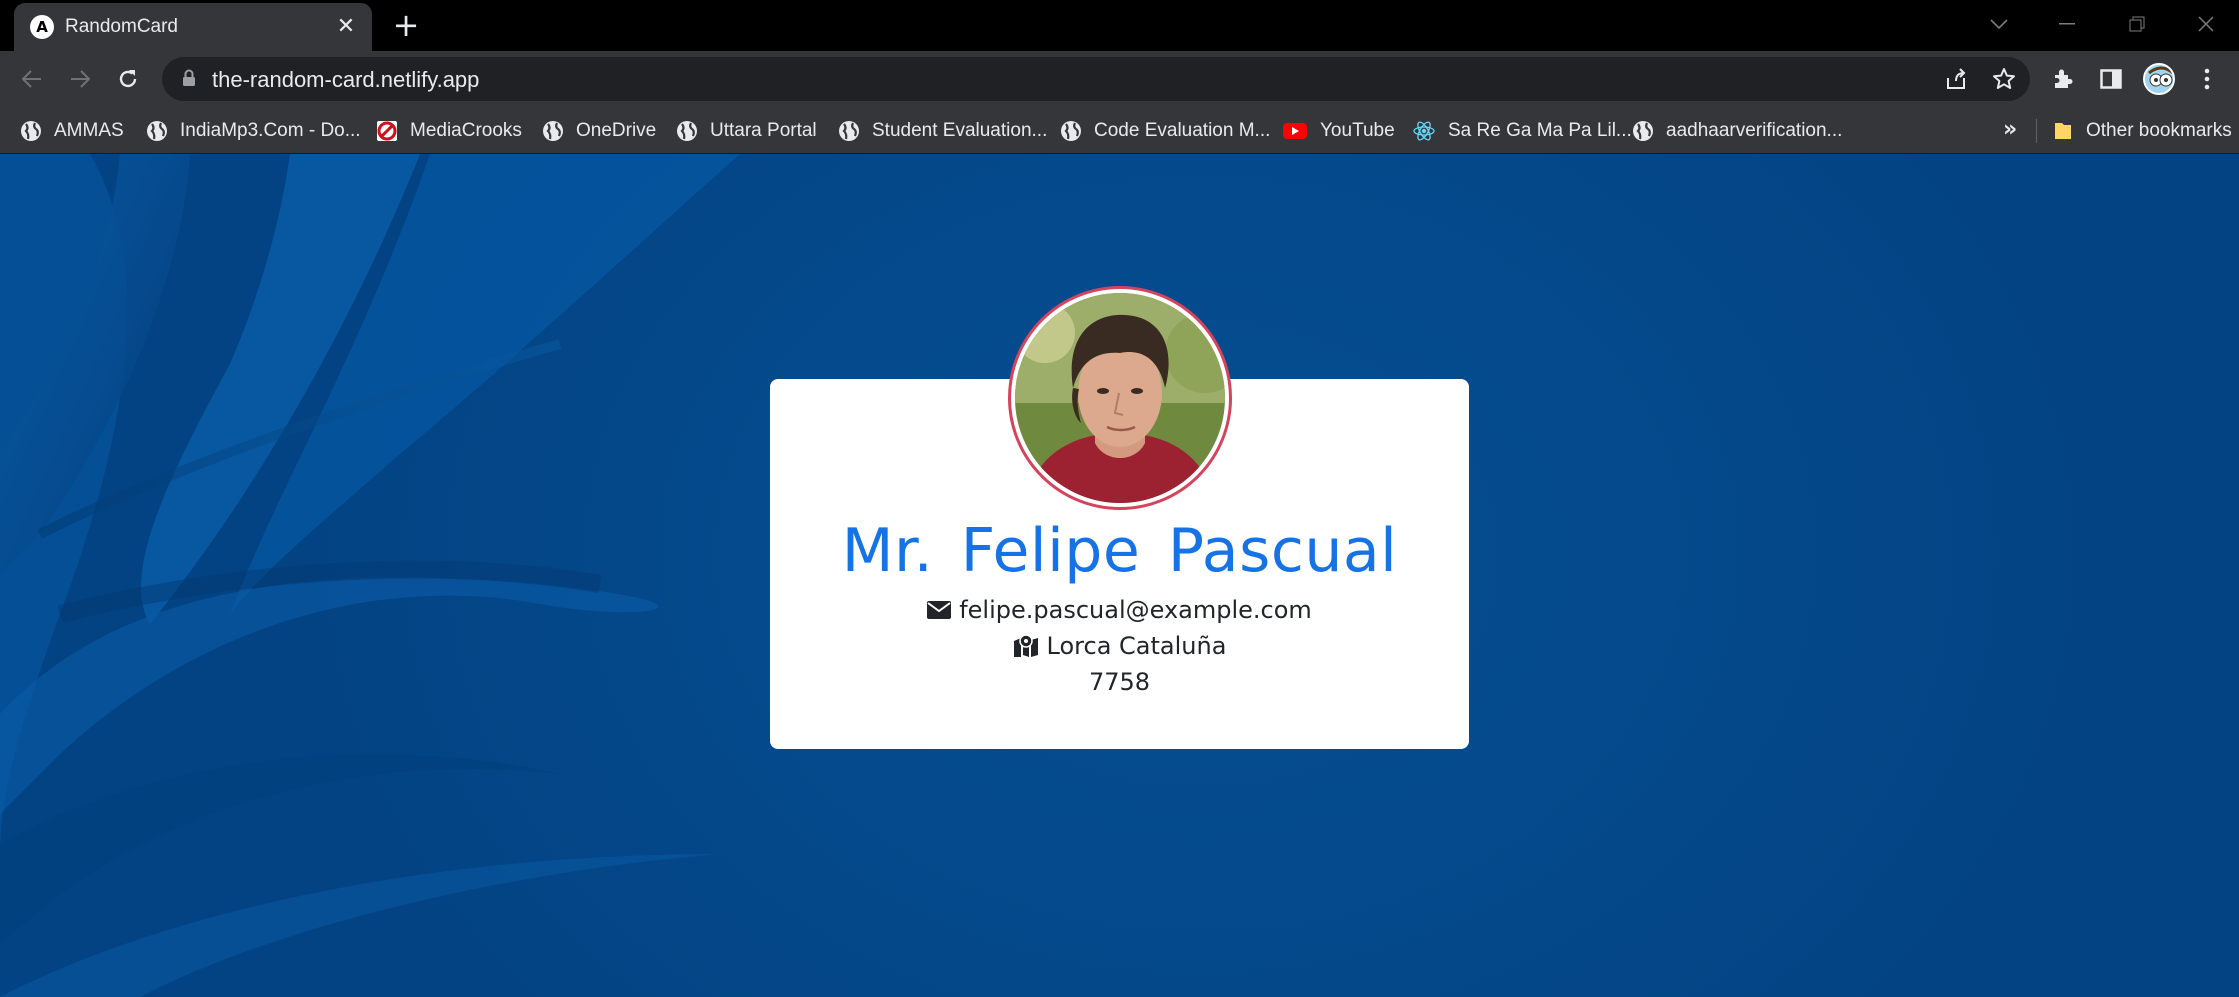  I want to click on url-text: the-random-card.netlify.app, so click(345, 80).